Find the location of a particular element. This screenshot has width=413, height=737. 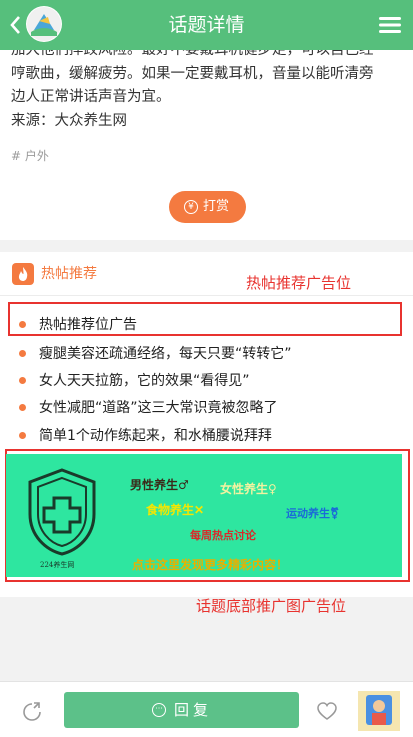

list-item-title: 瘦腿美容还疏通经络，每天只要“转转它” is located at coordinates (165, 354).